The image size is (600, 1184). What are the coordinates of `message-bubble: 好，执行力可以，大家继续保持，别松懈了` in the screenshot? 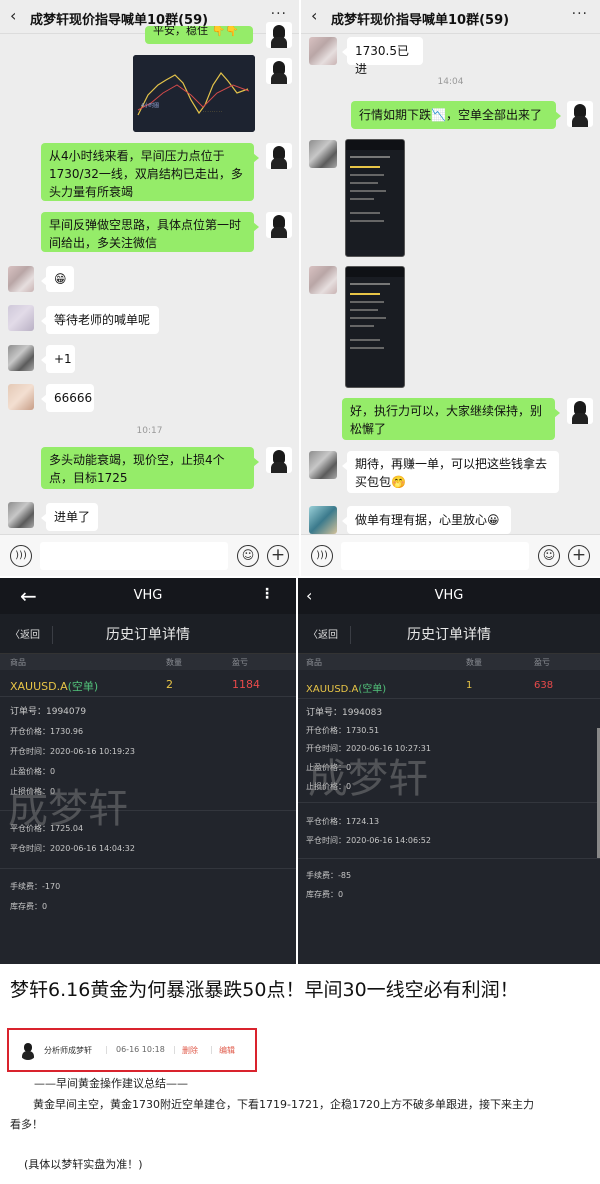 It's located at (451, 419).